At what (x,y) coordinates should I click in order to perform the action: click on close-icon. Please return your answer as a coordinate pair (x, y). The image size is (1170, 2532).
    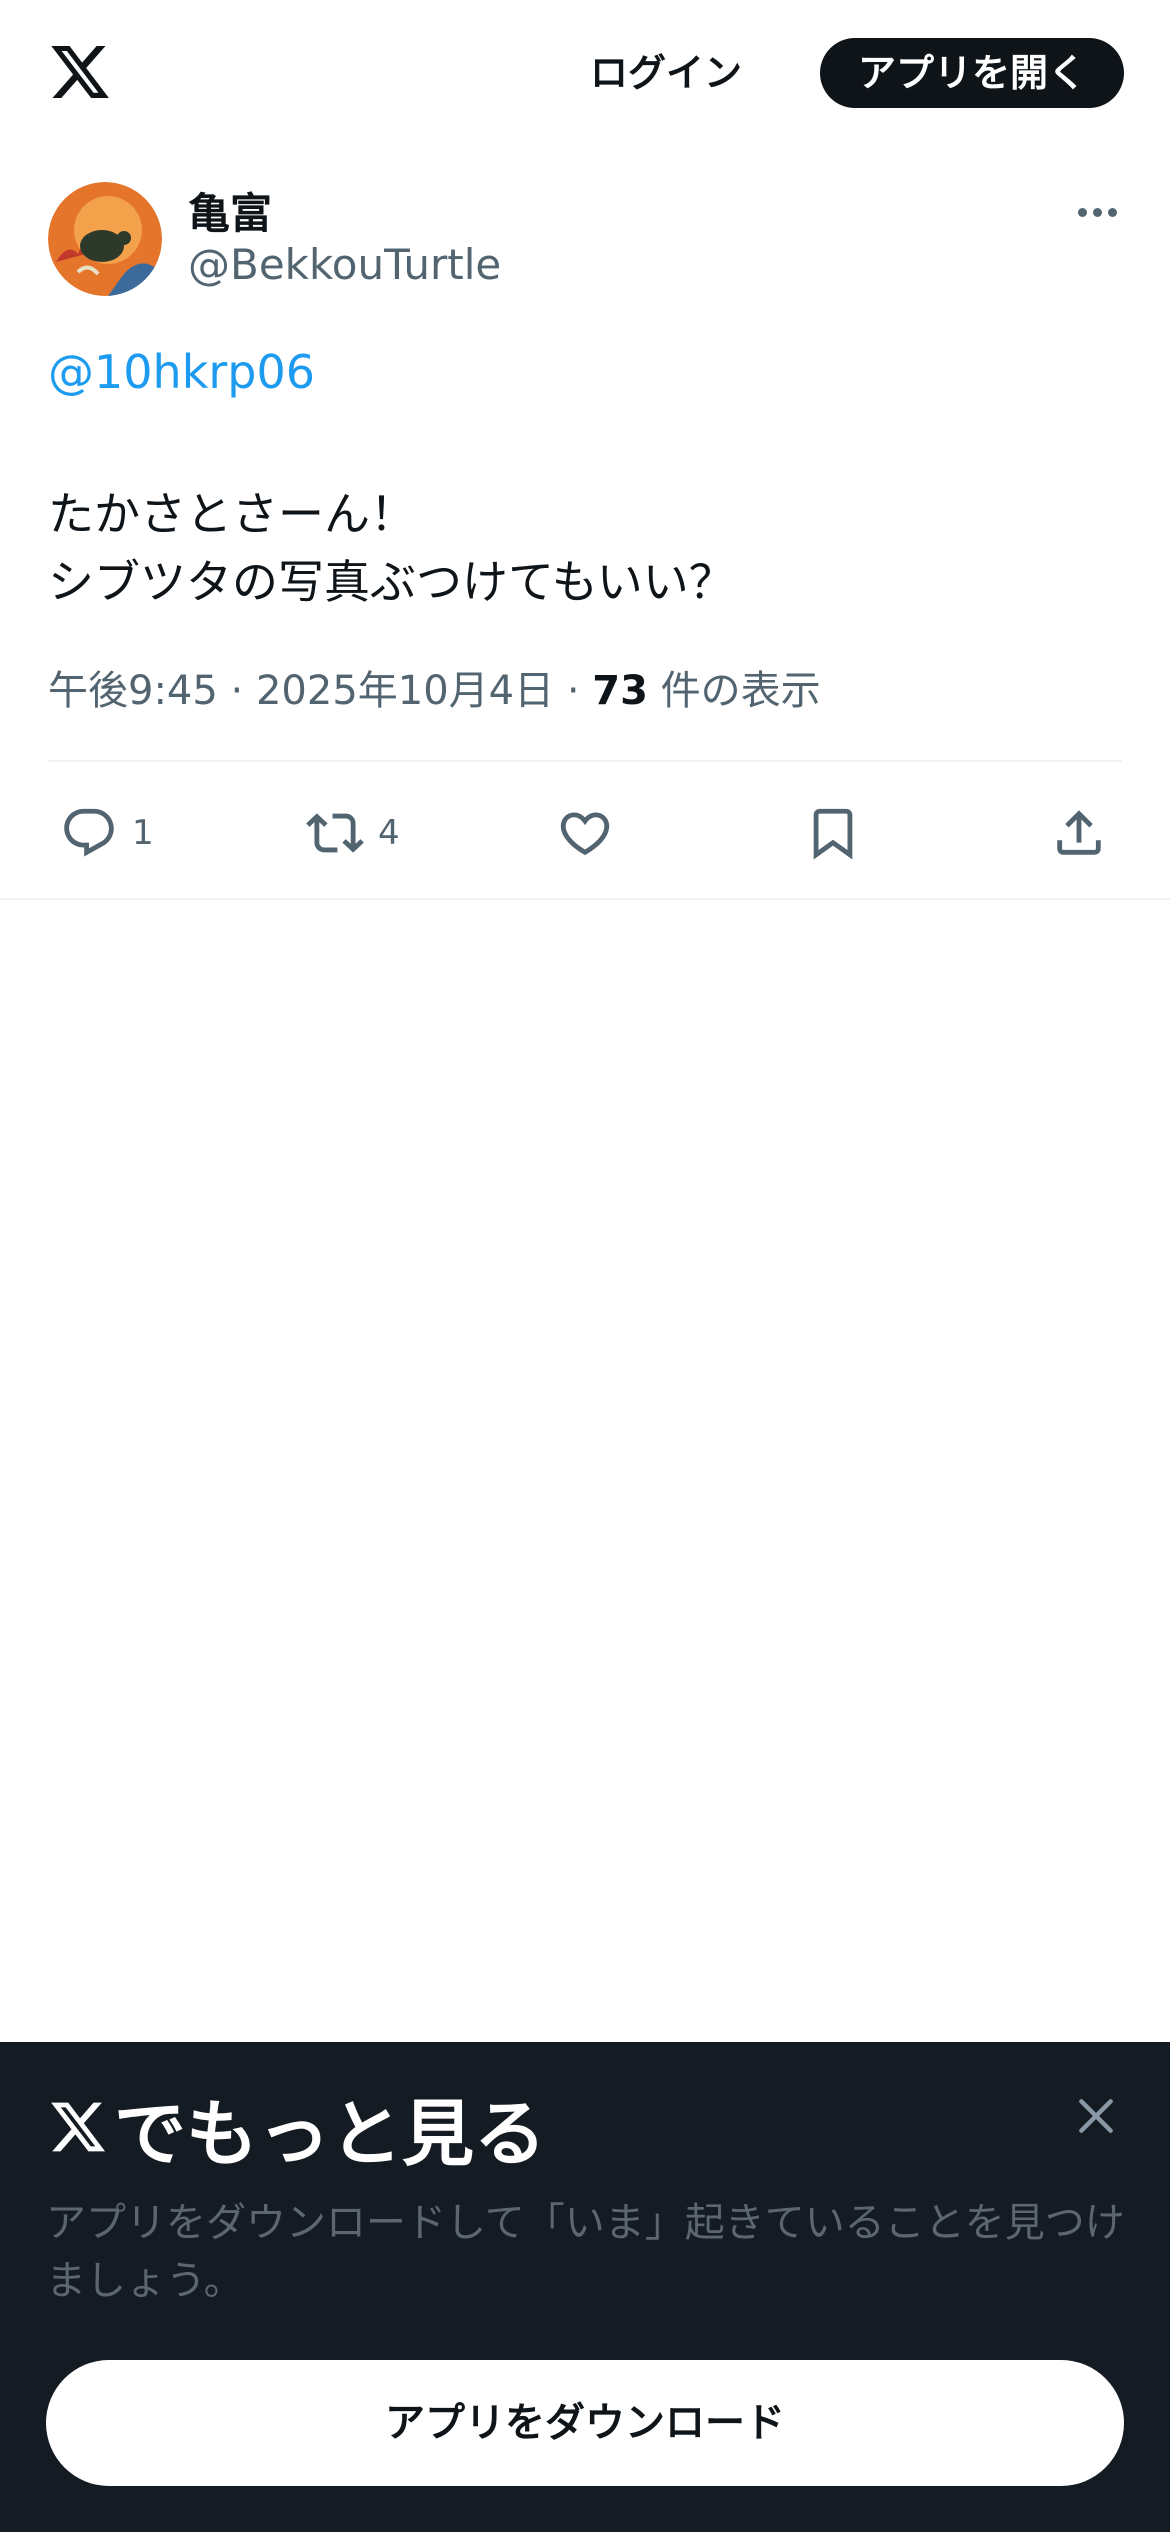
    Looking at the image, I should click on (1096, 2116).